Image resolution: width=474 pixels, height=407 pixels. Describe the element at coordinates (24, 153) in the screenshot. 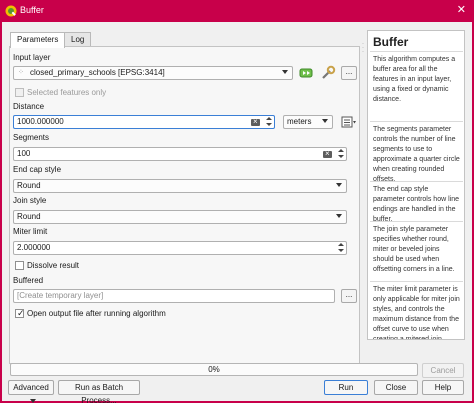

I see `segments-value: 100` at that location.